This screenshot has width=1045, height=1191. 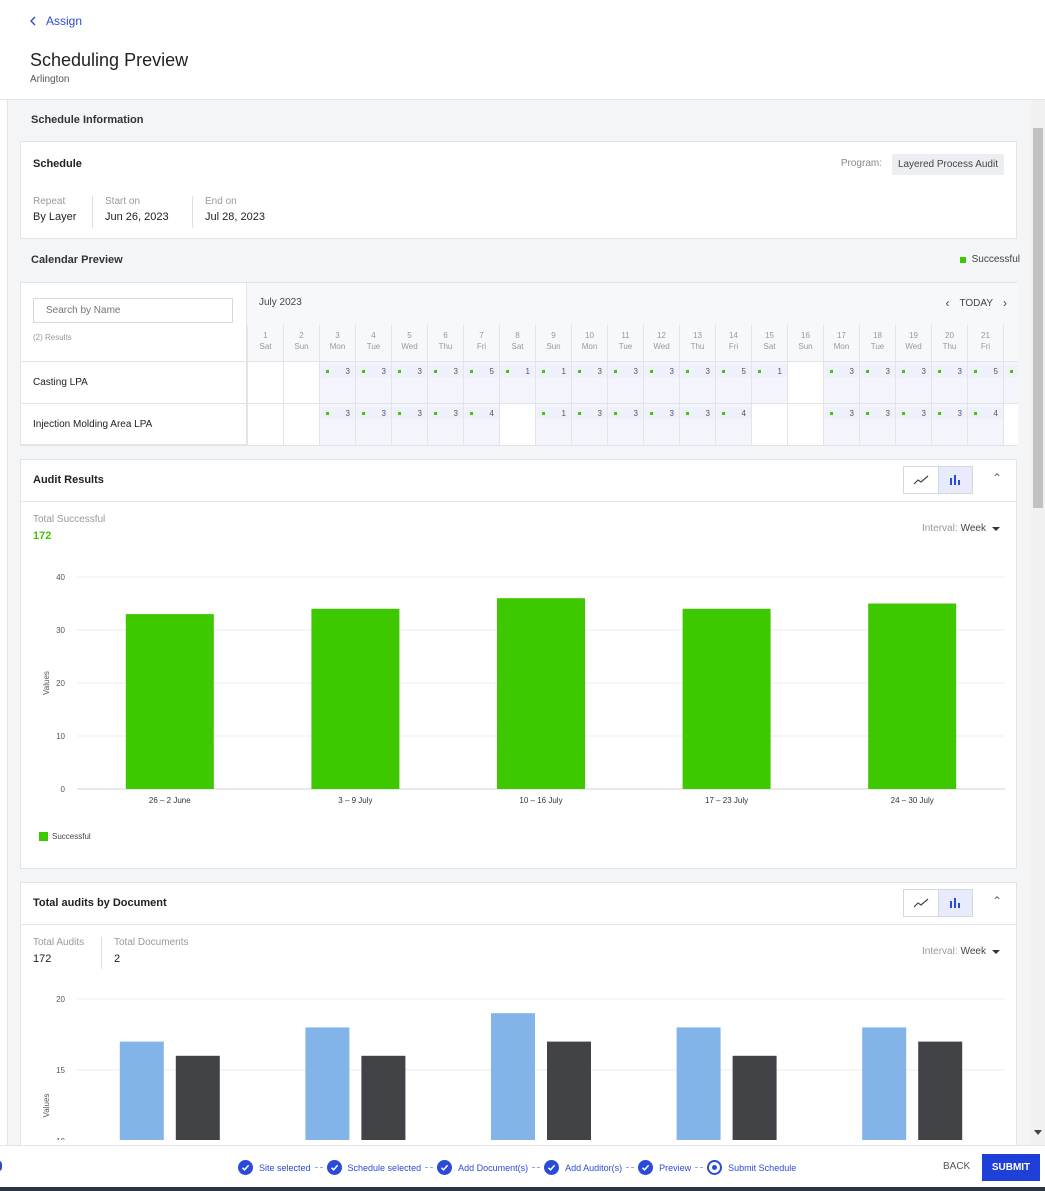 I want to click on chevron-right-icon: ›, so click(x=1005, y=303).